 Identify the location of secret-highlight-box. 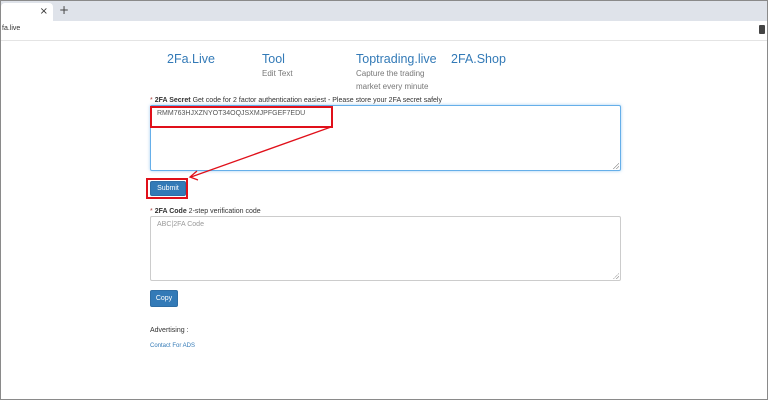
(241, 117).